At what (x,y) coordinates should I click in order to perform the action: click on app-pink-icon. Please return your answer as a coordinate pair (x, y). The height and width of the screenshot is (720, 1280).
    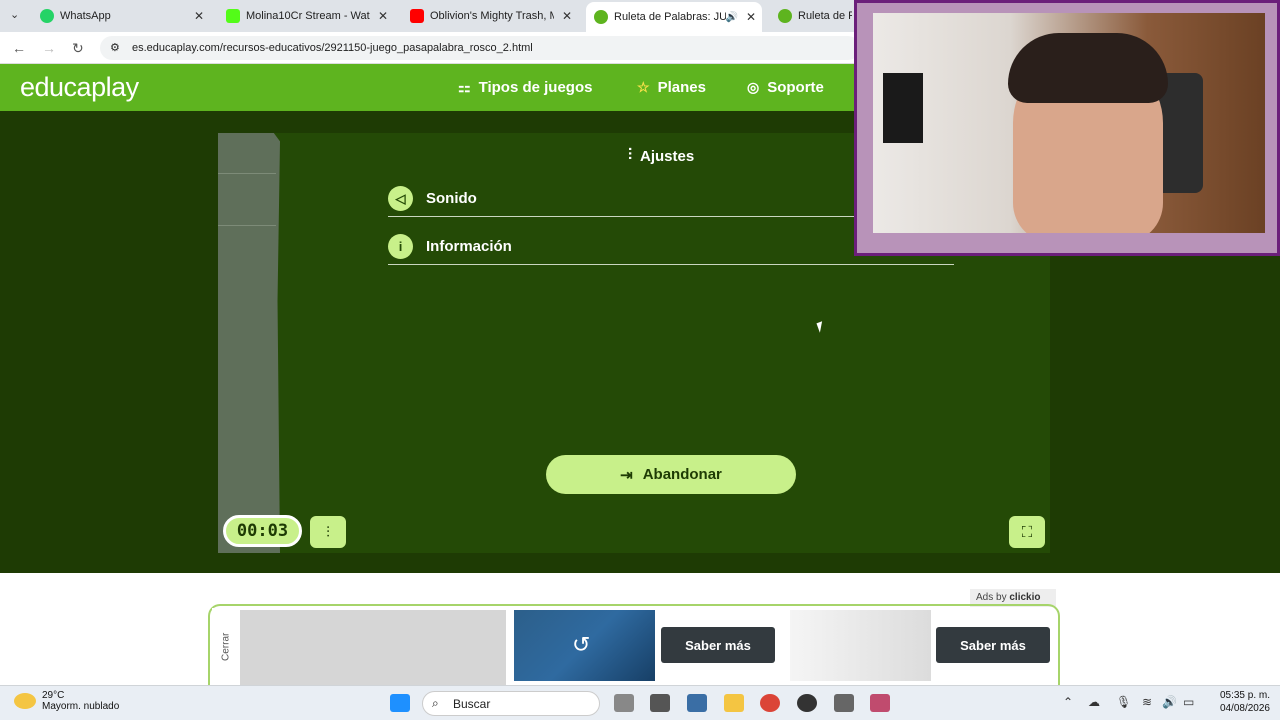
    Looking at the image, I should click on (880, 703).